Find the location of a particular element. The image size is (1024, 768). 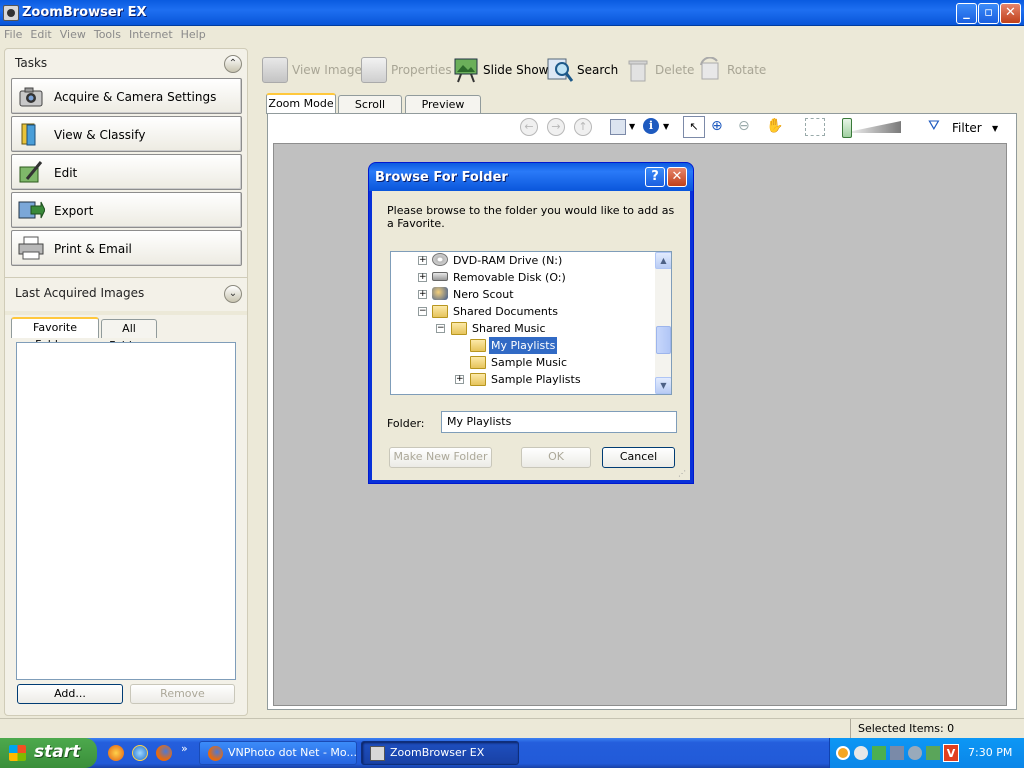

tray-network-icon is located at coordinates (879, 753).